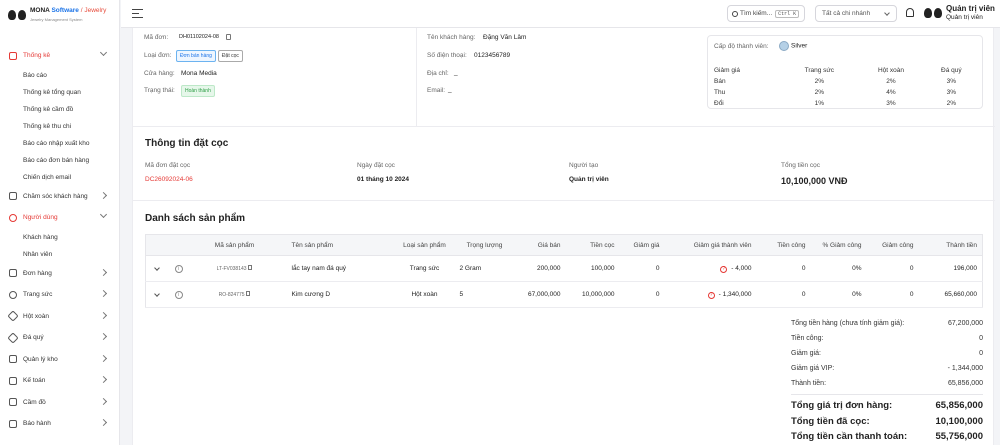 This screenshot has height=445, width=1000. What do you see at coordinates (60, 424) in the screenshot?
I see `sidebar-item-bao-hanh: Báo hành` at bounding box center [60, 424].